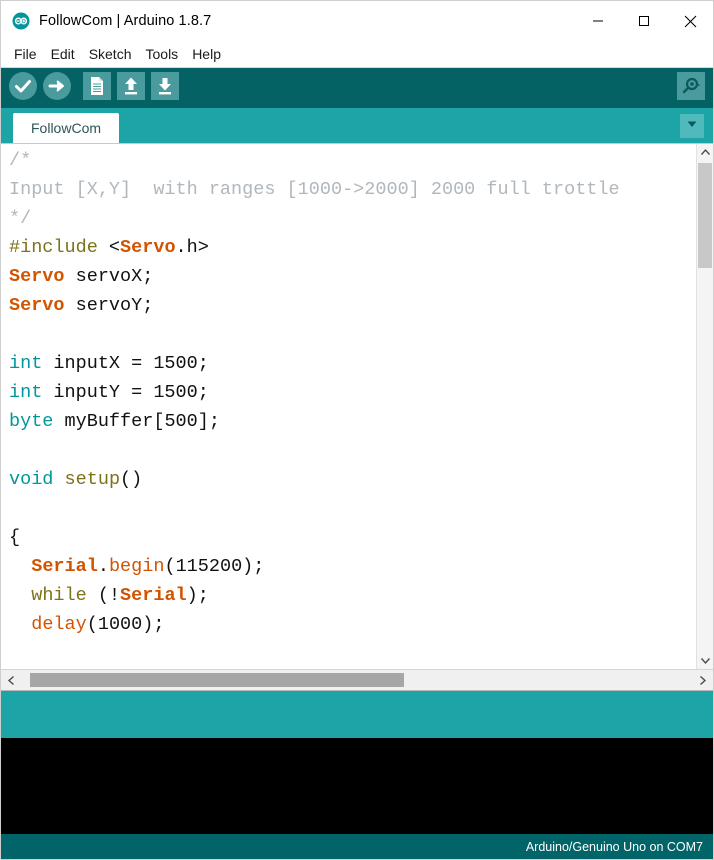  Describe the element at coordinates (705, 152) in the screenshot. I see `scroll-up-button` at that location.